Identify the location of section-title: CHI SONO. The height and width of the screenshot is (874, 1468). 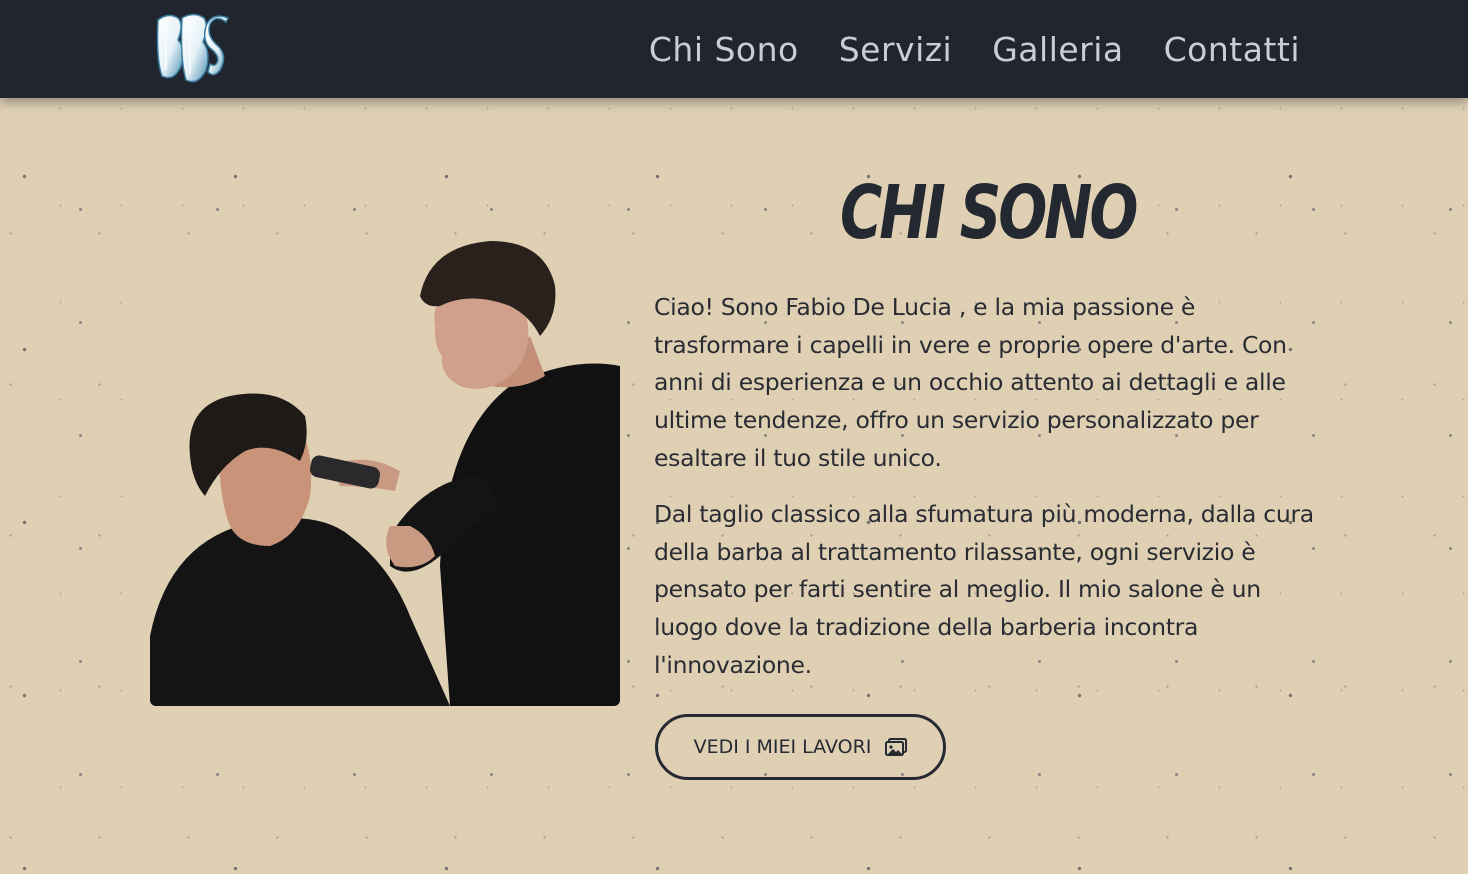
(989, 213).